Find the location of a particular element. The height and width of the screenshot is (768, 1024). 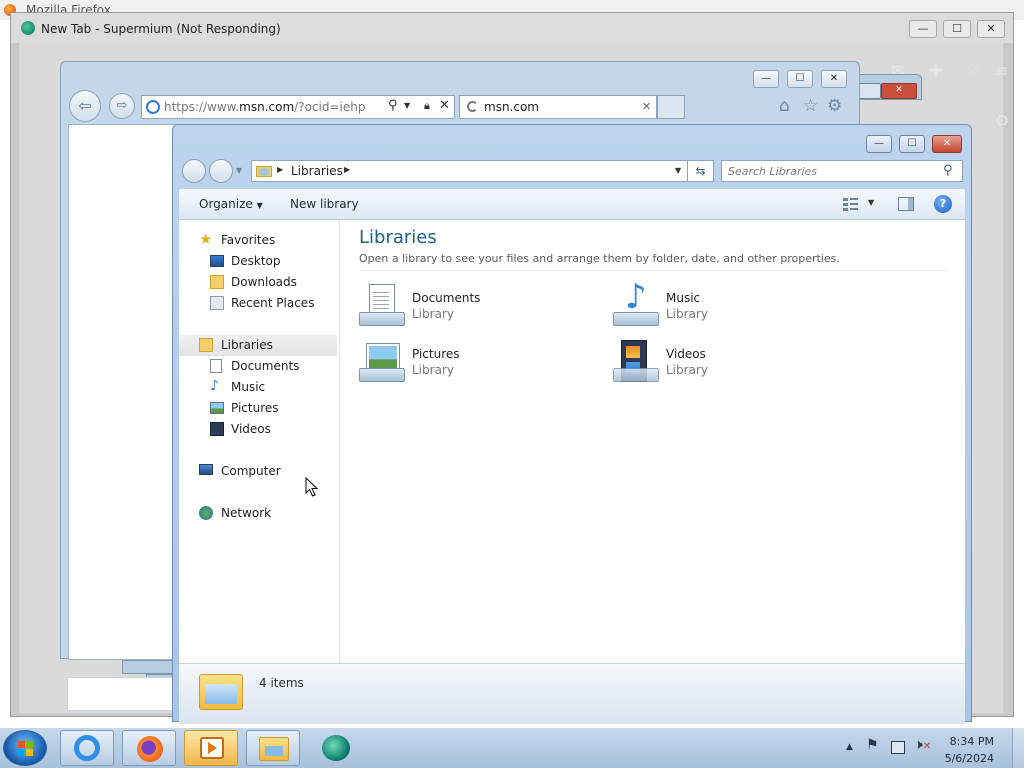

nav-network: Network is located at coordinates (258, 513).